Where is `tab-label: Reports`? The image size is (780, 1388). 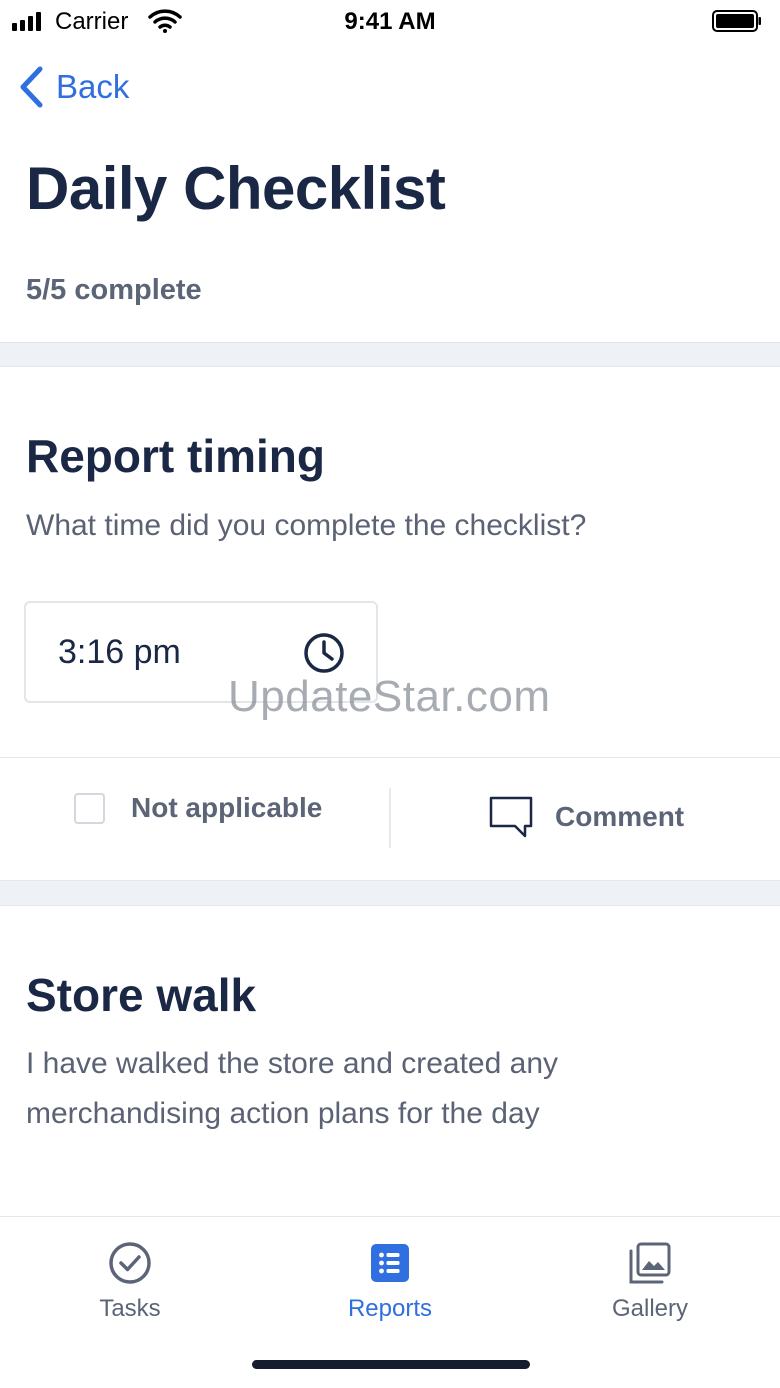 tab-label: Reports is located at coordinates (390, 1308).